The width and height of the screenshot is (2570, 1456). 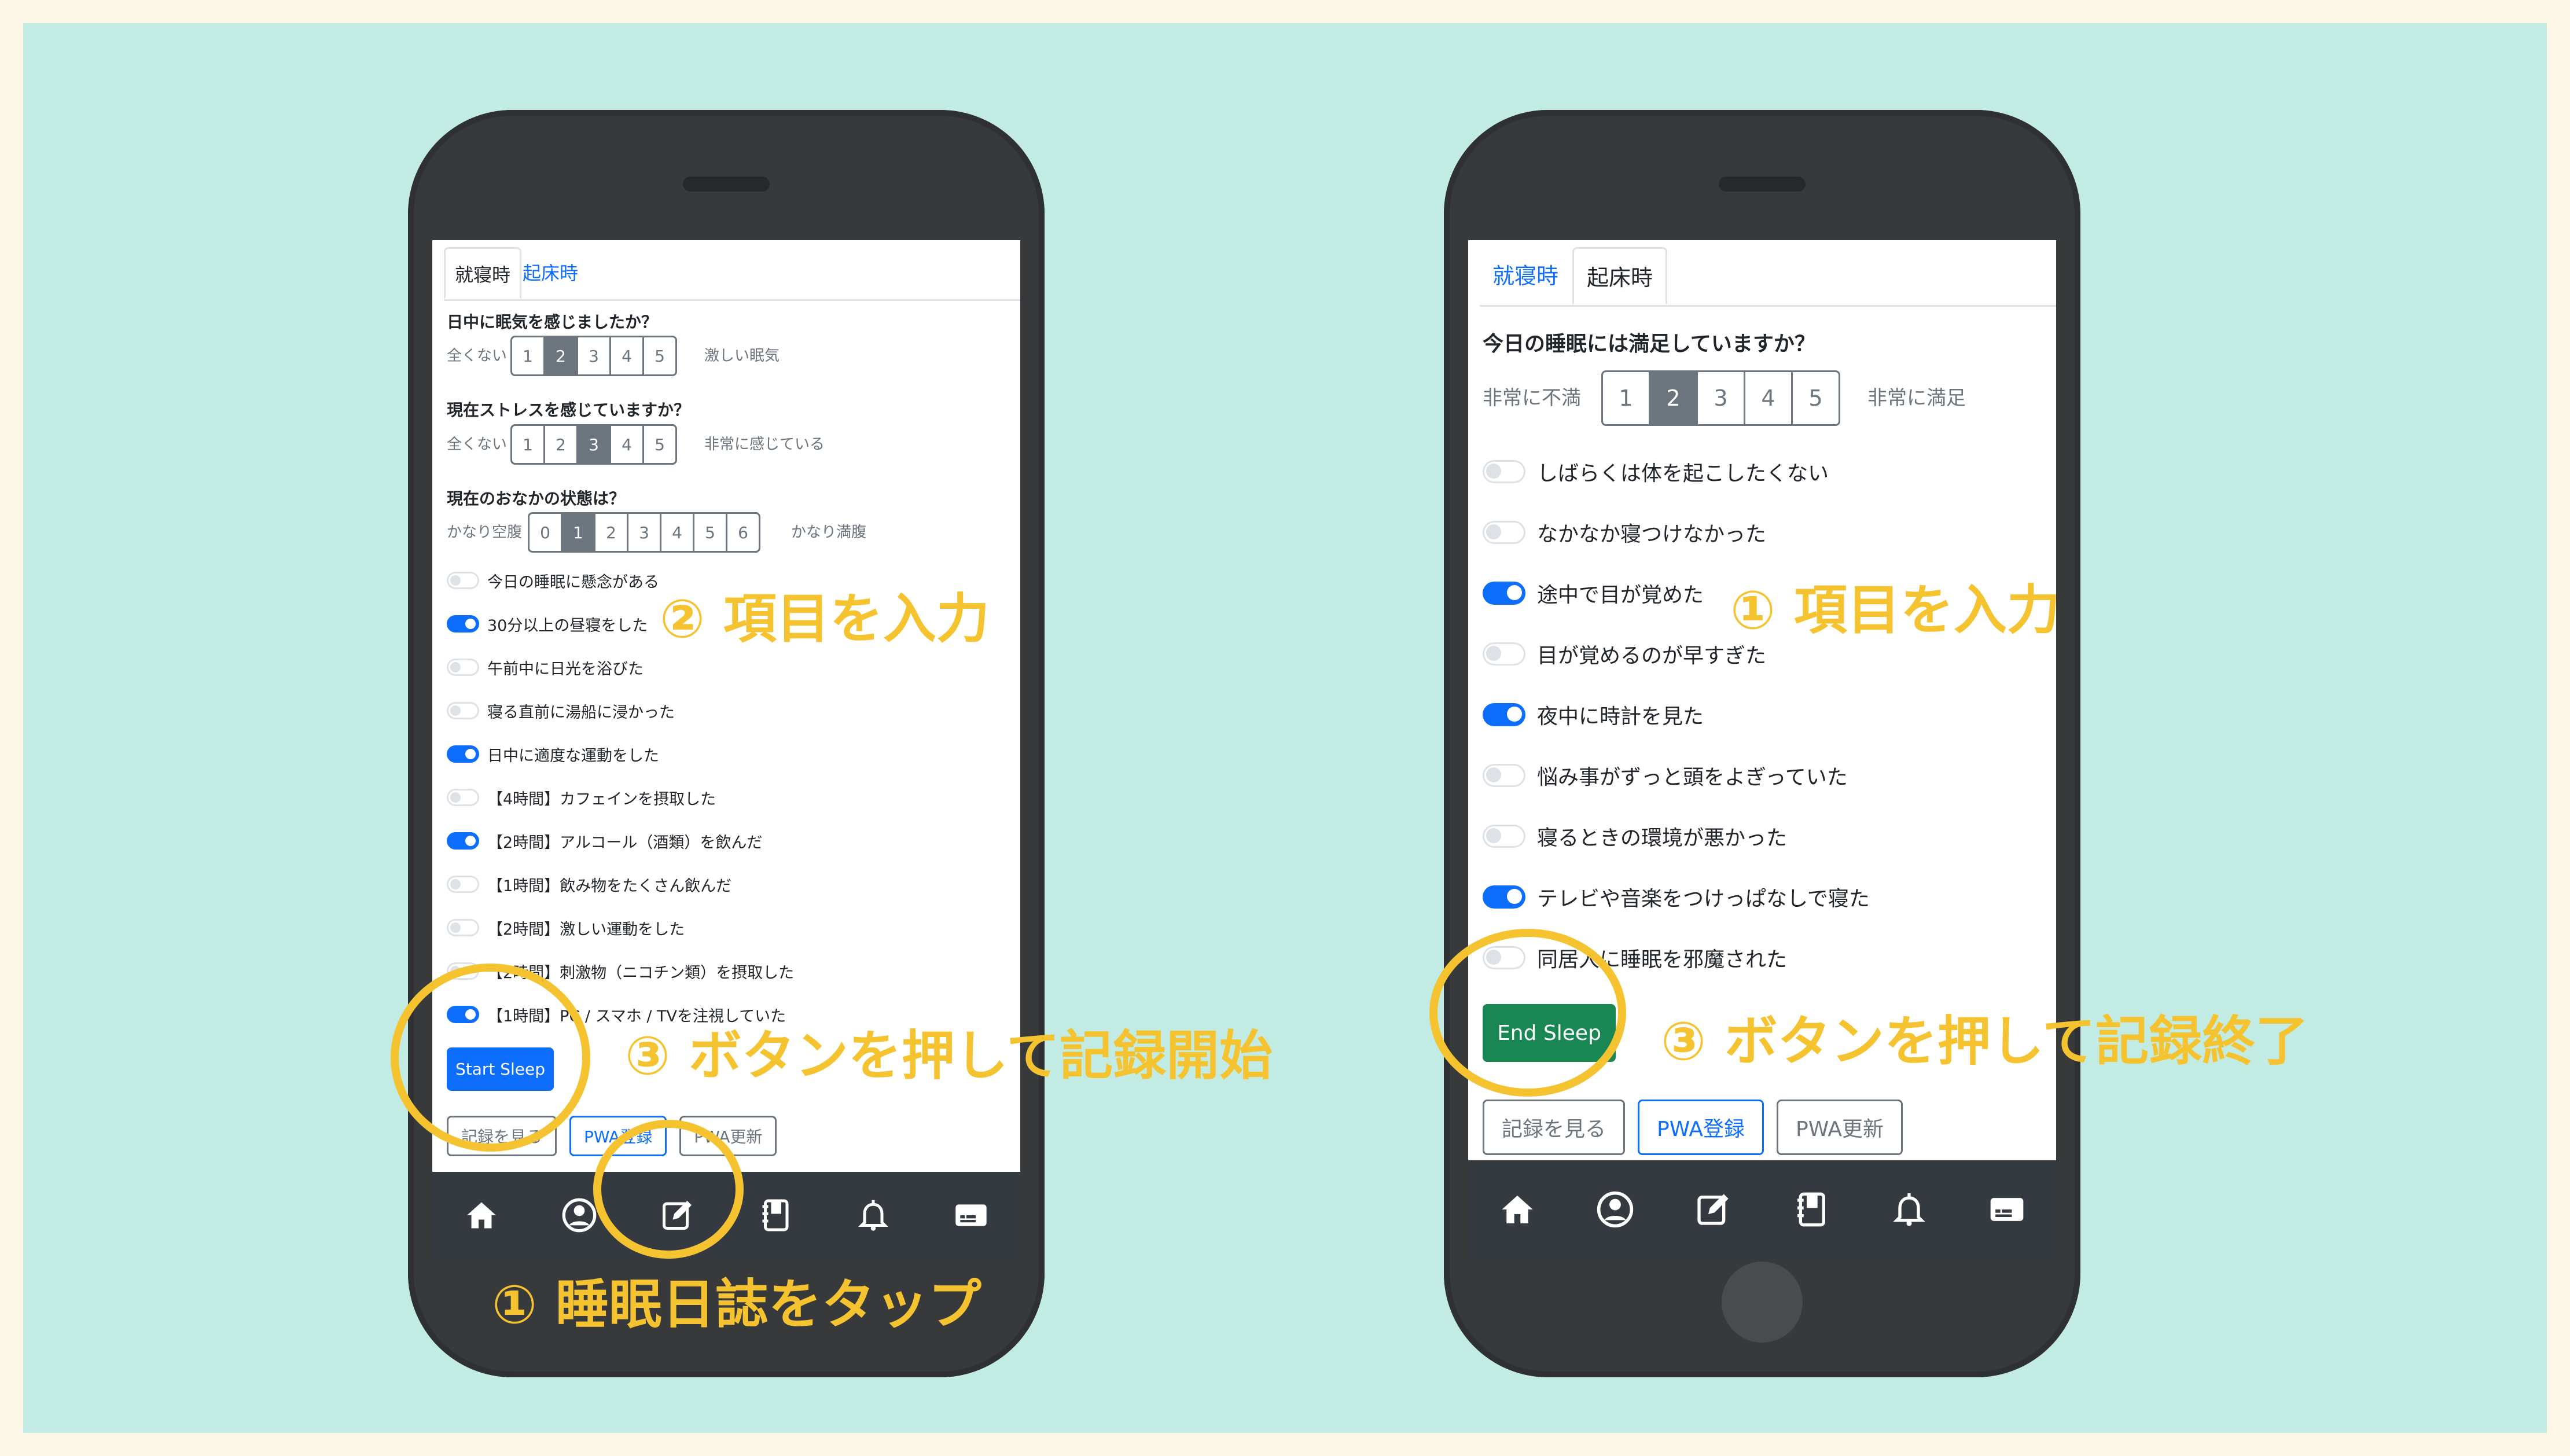 What do you see at coordinates (1683, 474) in the screenshot?
I see `switch-label: しばらくは体を起こしたくない` at bounding box center [1683, 474].